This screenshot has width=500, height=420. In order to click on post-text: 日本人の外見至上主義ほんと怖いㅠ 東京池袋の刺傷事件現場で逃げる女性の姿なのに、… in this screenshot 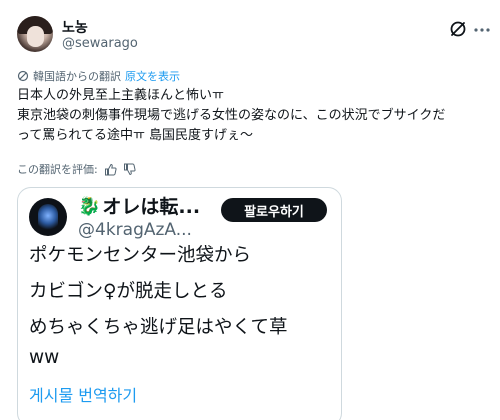, I will do `click(252, 116)`.